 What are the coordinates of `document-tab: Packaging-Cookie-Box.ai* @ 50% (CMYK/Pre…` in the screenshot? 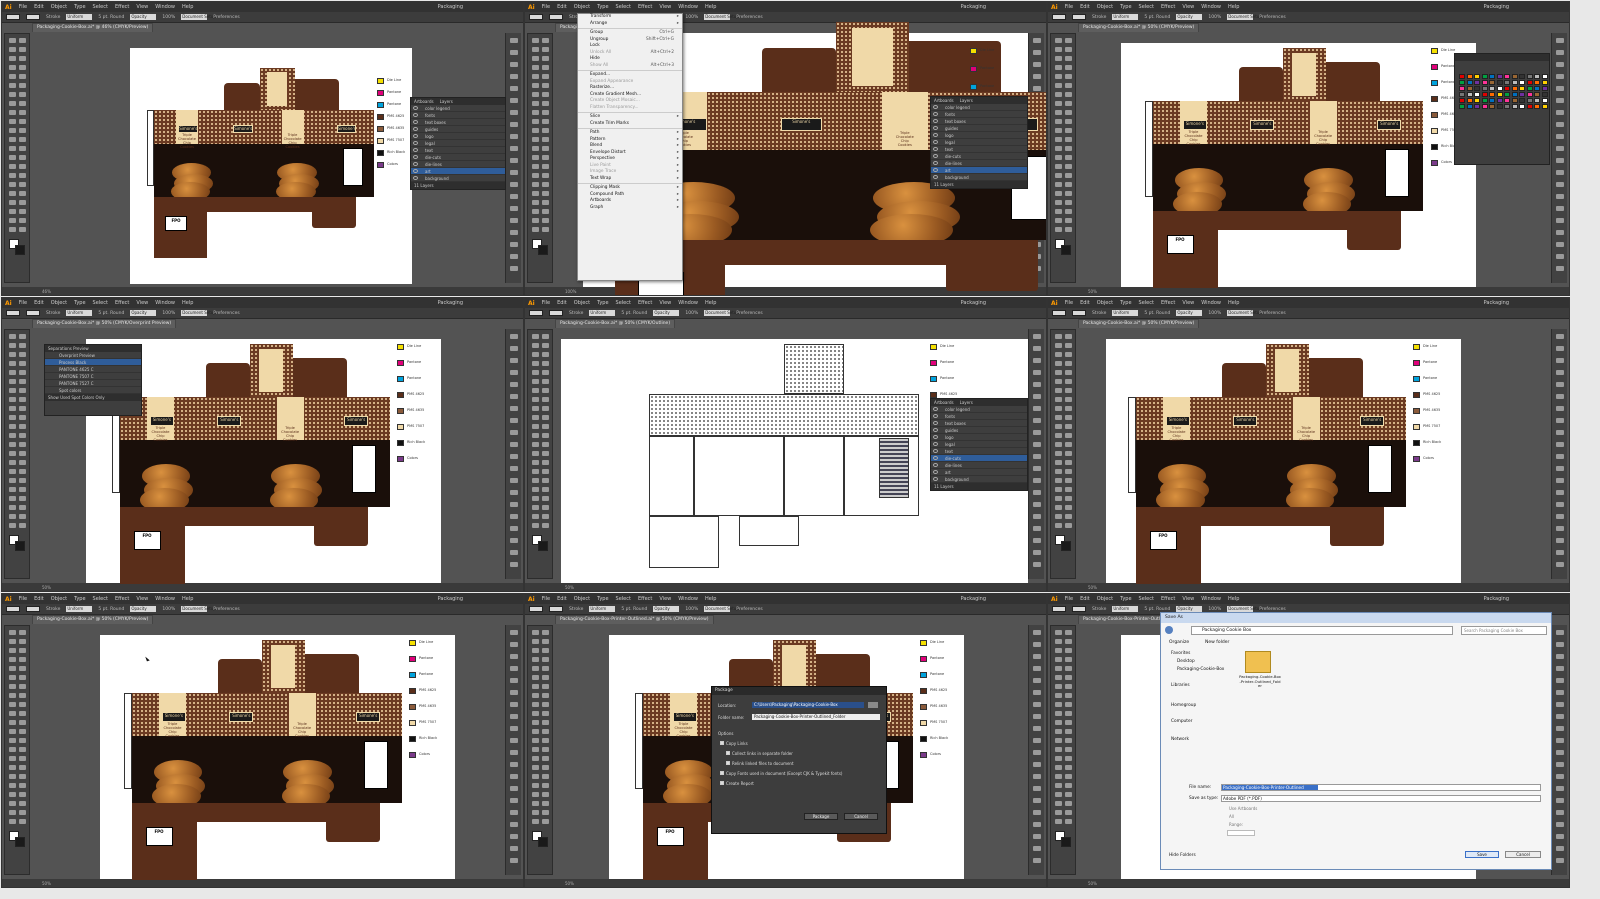 It's located at (93, 619).